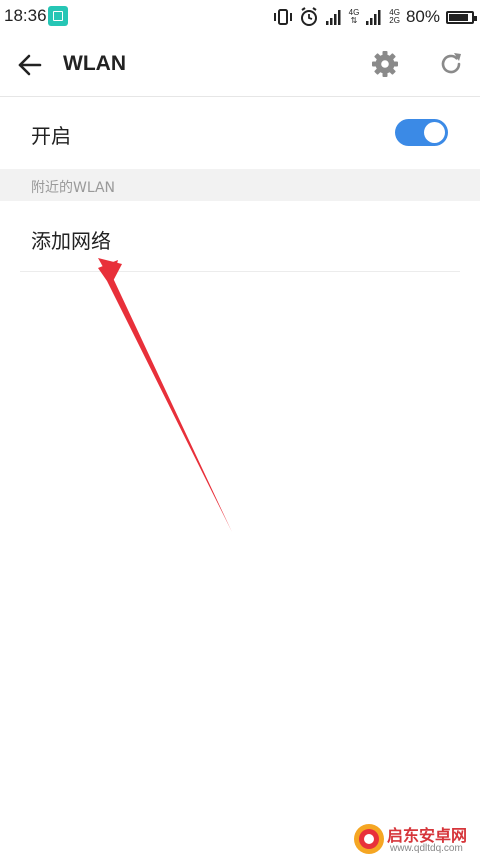 This screenshot has width=480, height=858. What do you see at coordinates (426, 848) in the screenshot?
I see `watermark-url: www.qdltdq.com` at bounding box center [426, 848].